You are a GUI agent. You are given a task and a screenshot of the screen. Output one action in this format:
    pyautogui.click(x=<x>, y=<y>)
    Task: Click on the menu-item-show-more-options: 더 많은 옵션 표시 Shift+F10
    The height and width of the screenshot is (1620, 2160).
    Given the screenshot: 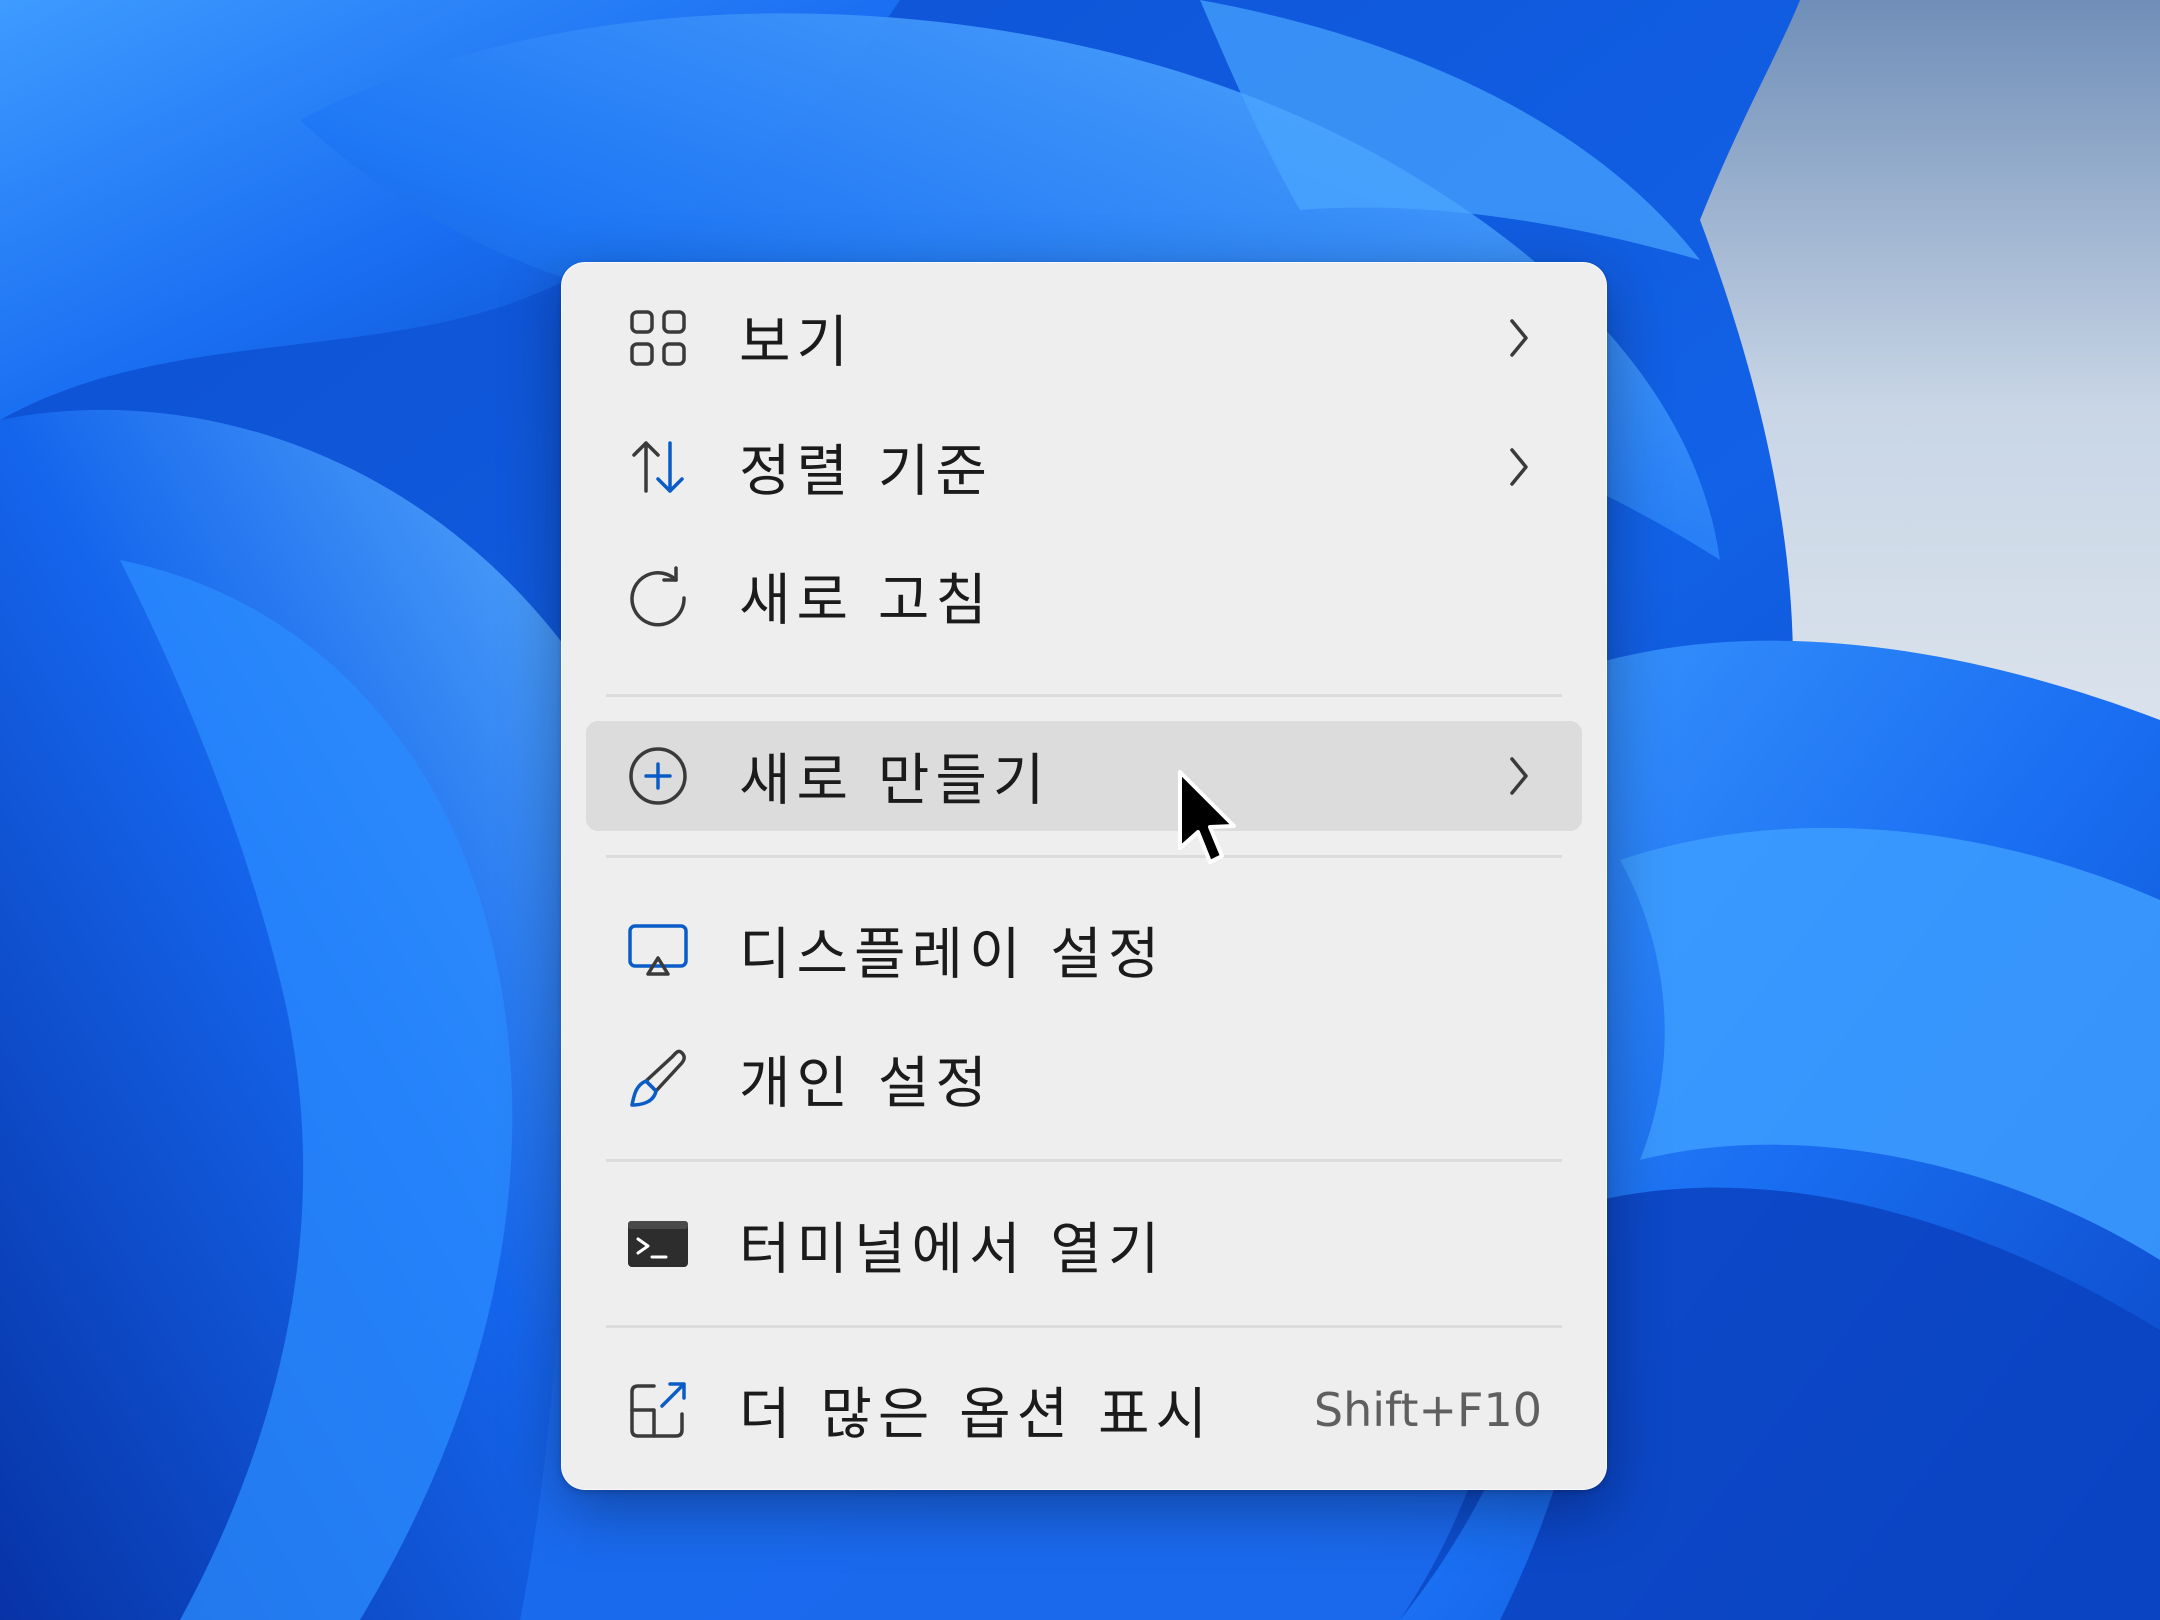 What is the action you would take?
    pyautogui.click(x=1084, y=1410)
    